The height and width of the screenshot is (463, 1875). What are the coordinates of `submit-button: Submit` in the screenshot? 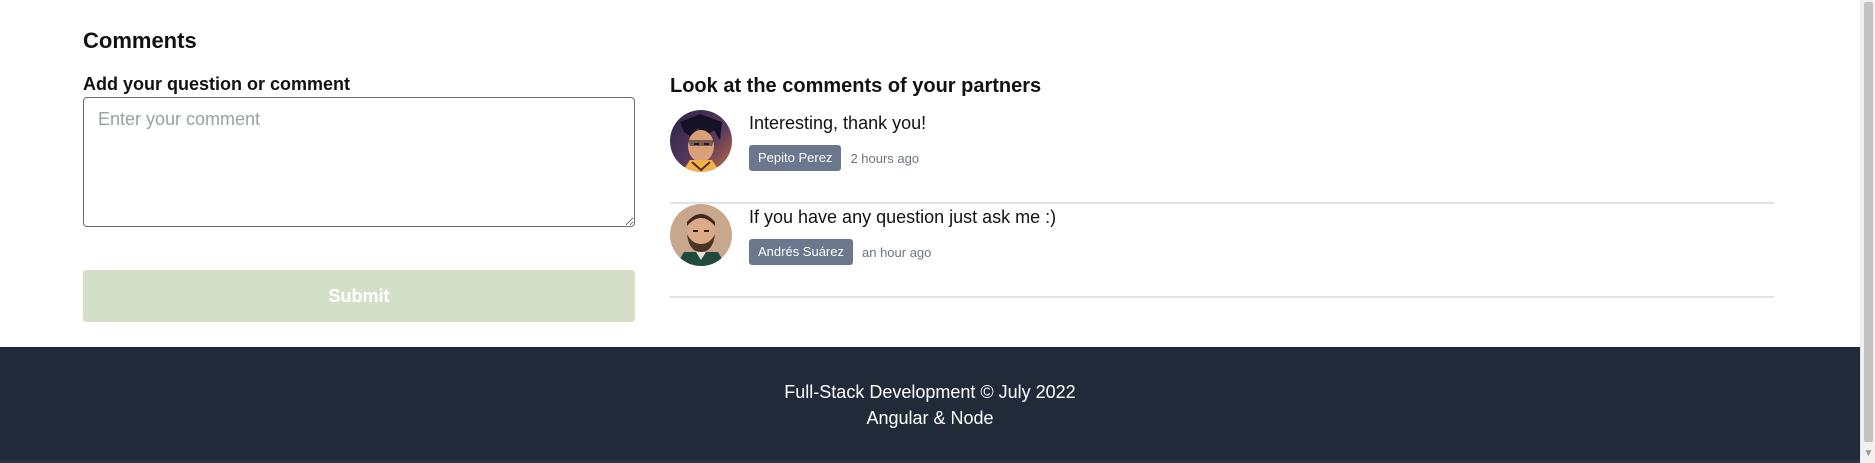 It's located at (359, 296).